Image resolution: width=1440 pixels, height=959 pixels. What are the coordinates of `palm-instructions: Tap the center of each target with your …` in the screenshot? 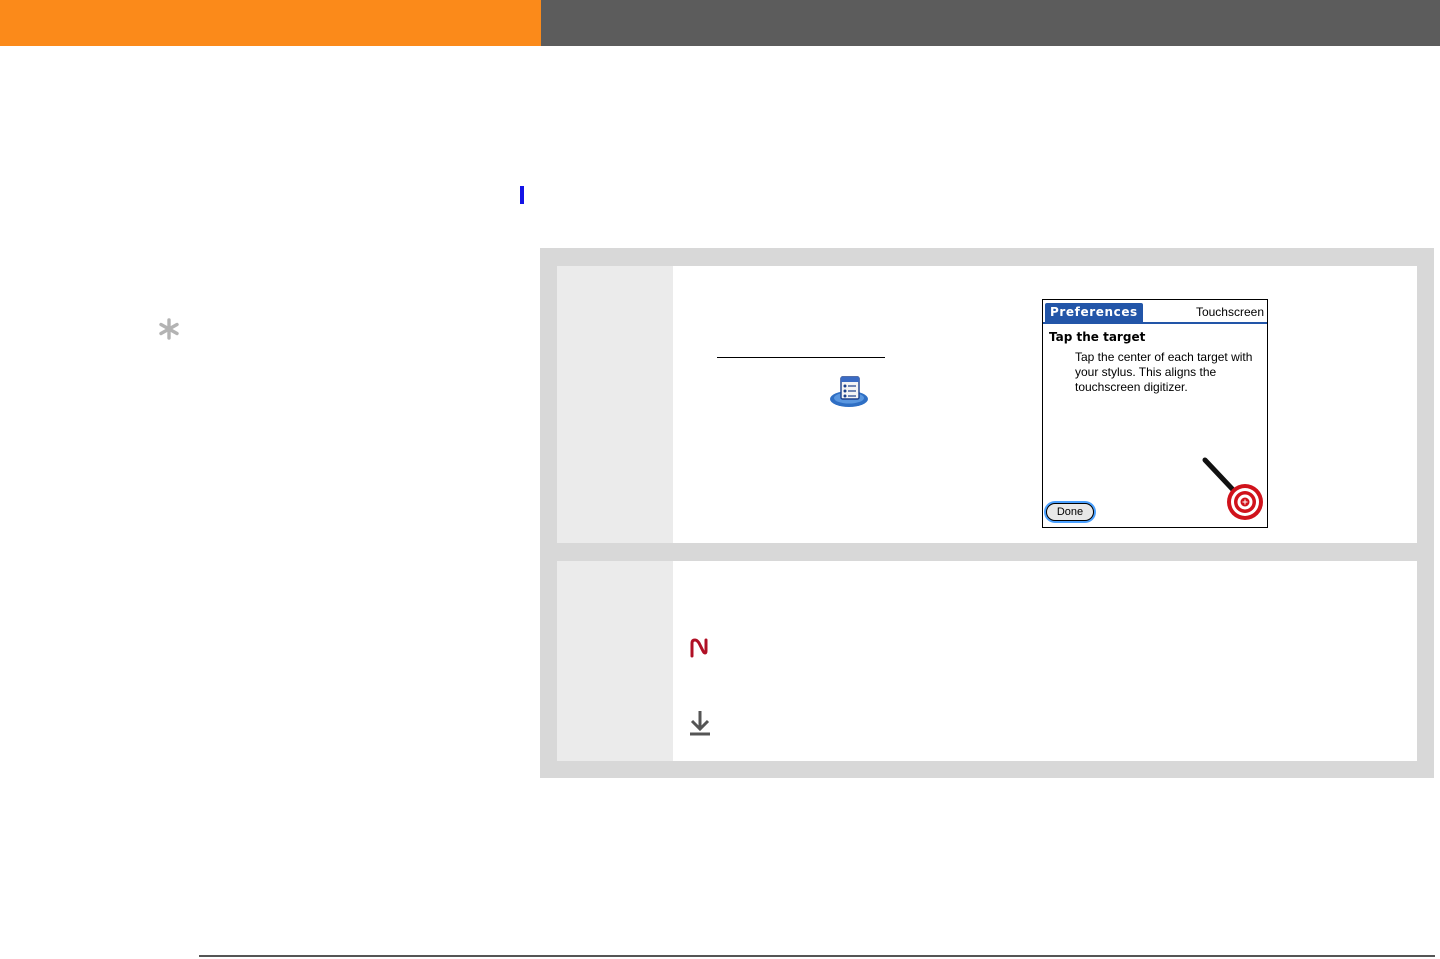 It's located at (1164, 372).